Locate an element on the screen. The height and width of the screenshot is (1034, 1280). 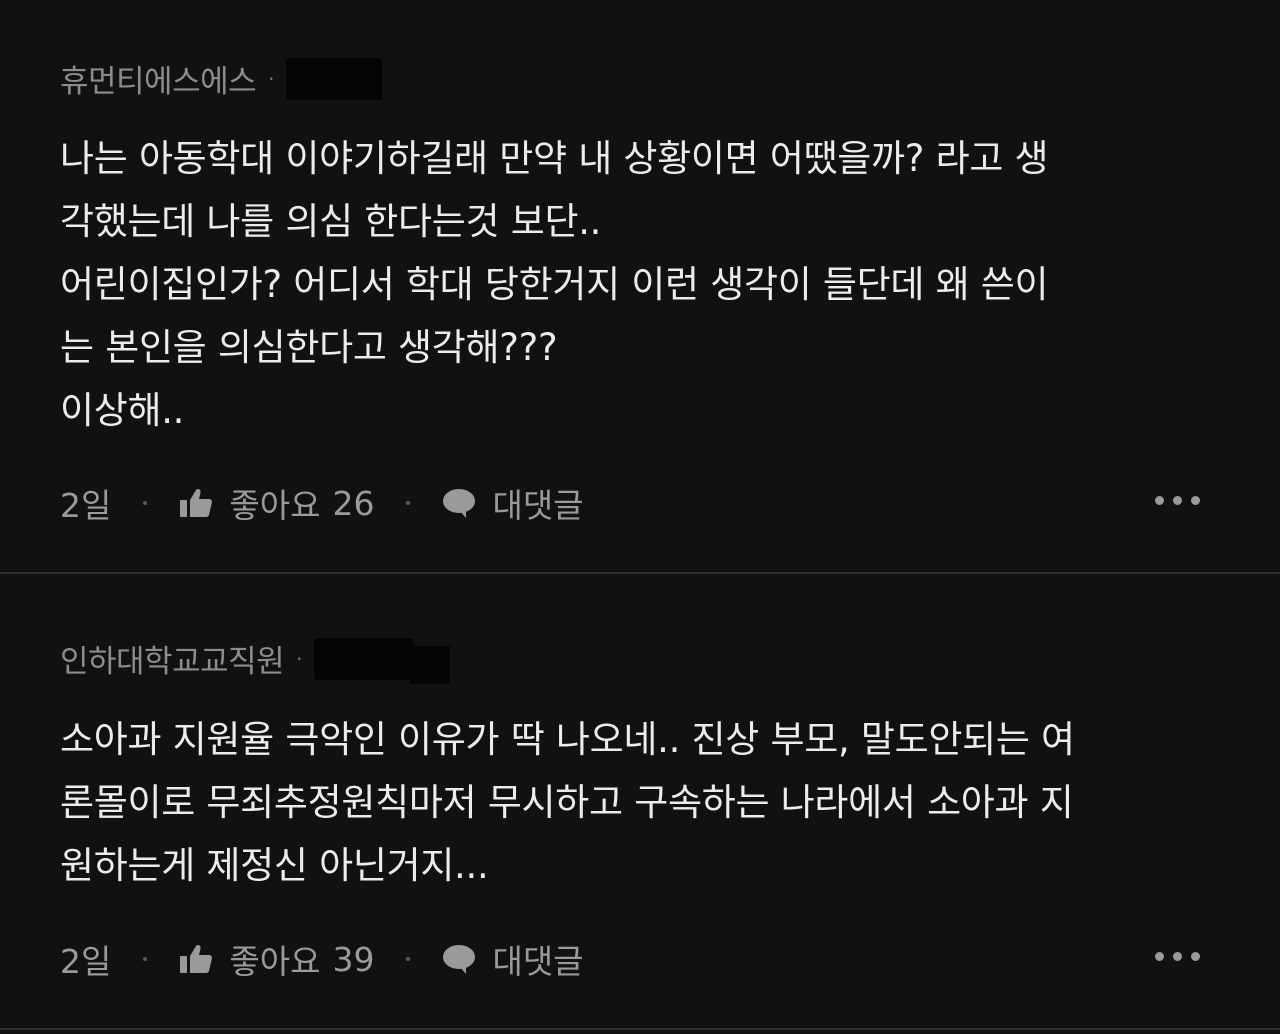
author-name: 휴먼티에스에스 is located at coordinates (158, 78).